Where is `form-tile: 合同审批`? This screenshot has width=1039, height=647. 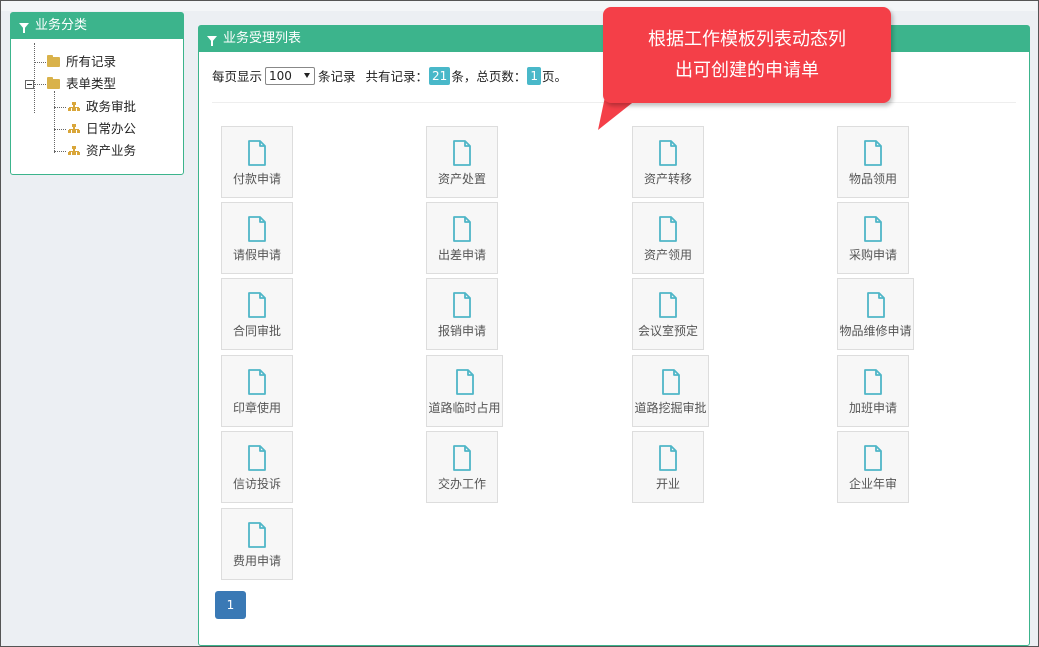 form-tile: 合同审批 is located at coordinates (257, 314).